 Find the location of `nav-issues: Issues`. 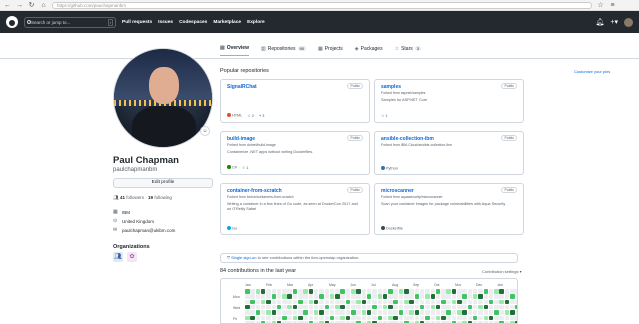

nav-issues: Issues is located at coordinates (165, 22).